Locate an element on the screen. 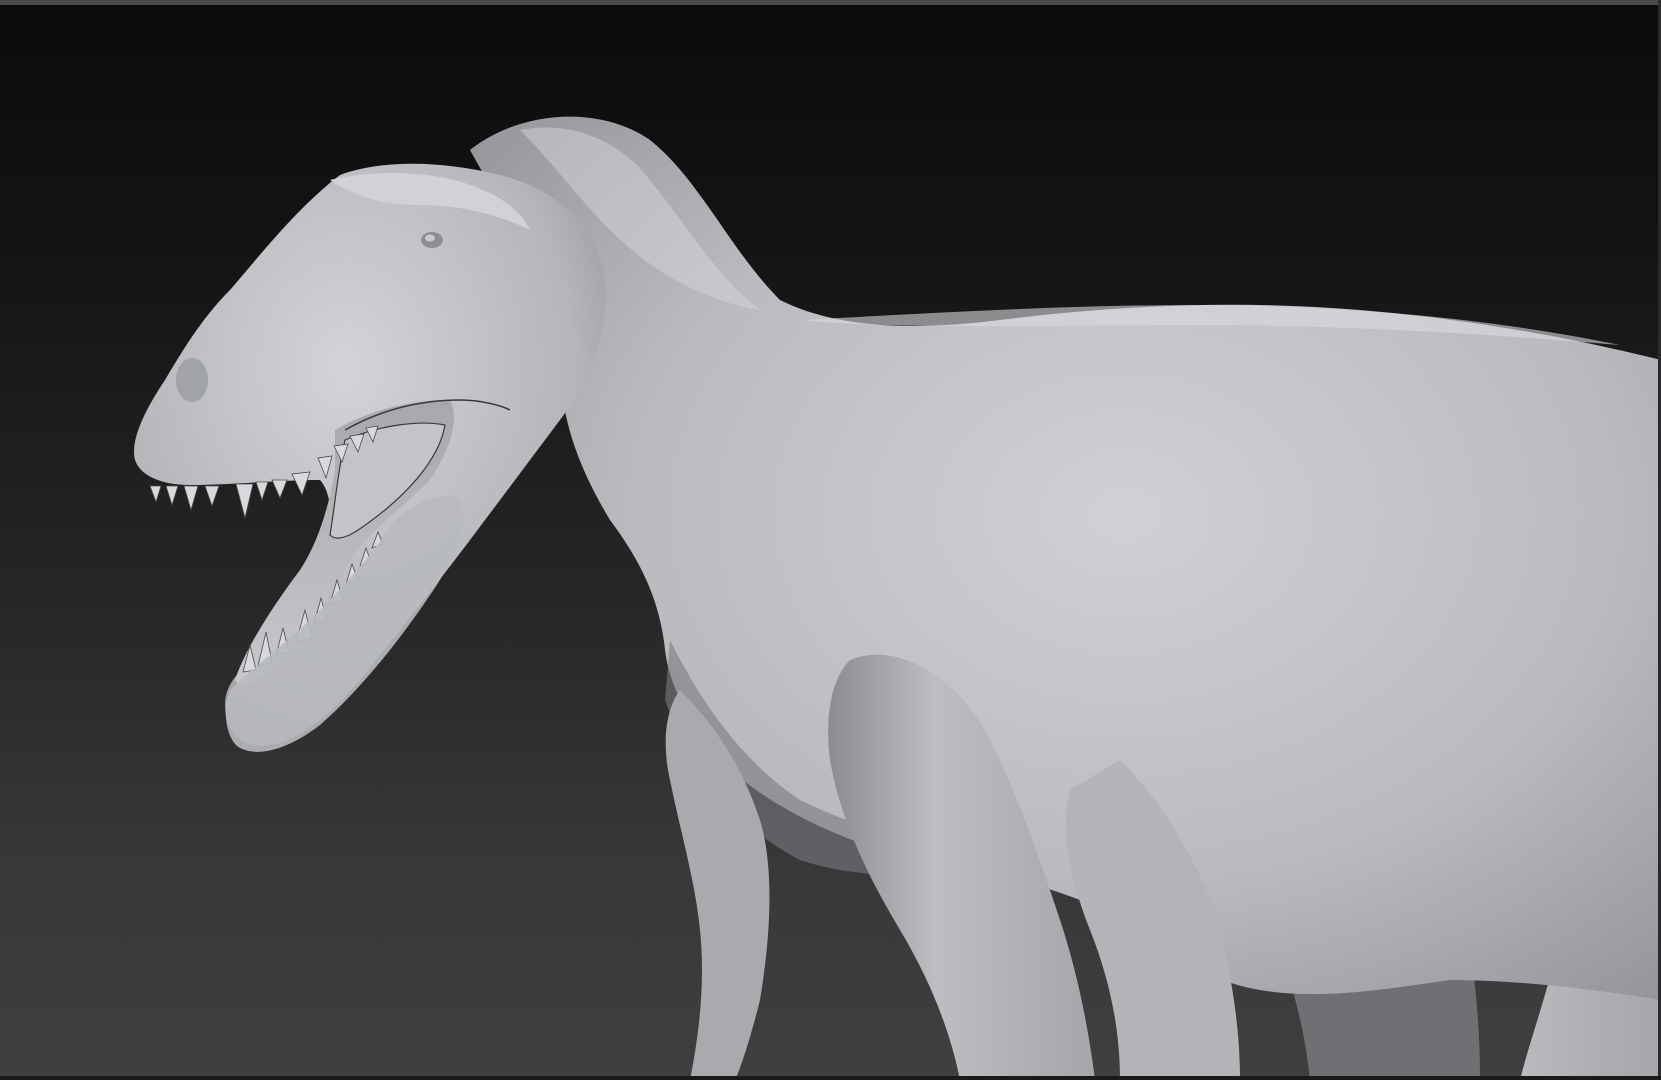  viewport-bottom-border is located at coordinates (830, 1078).